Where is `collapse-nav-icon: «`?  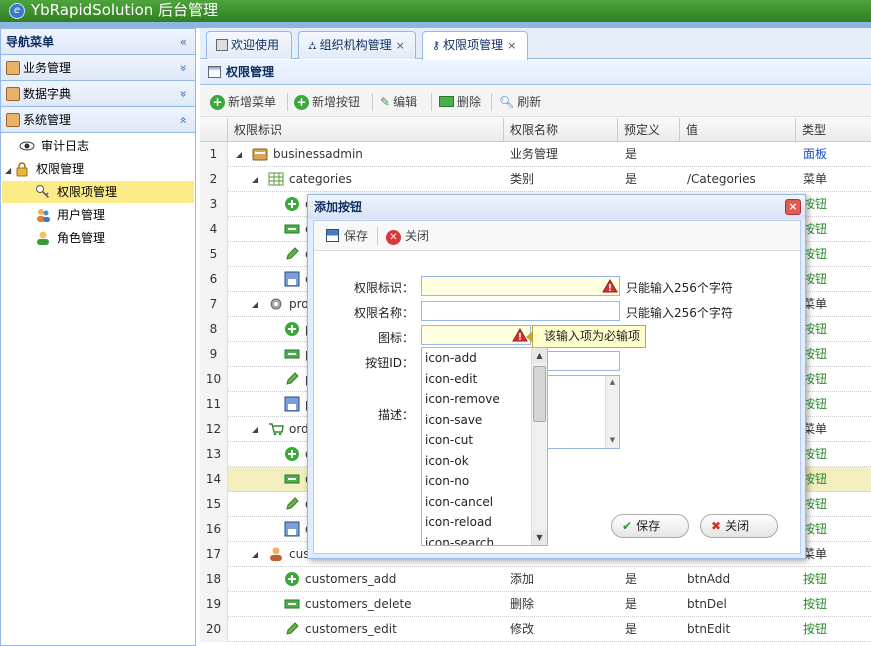
collapse-nav-icon: « is located at coordinates (183, 42).